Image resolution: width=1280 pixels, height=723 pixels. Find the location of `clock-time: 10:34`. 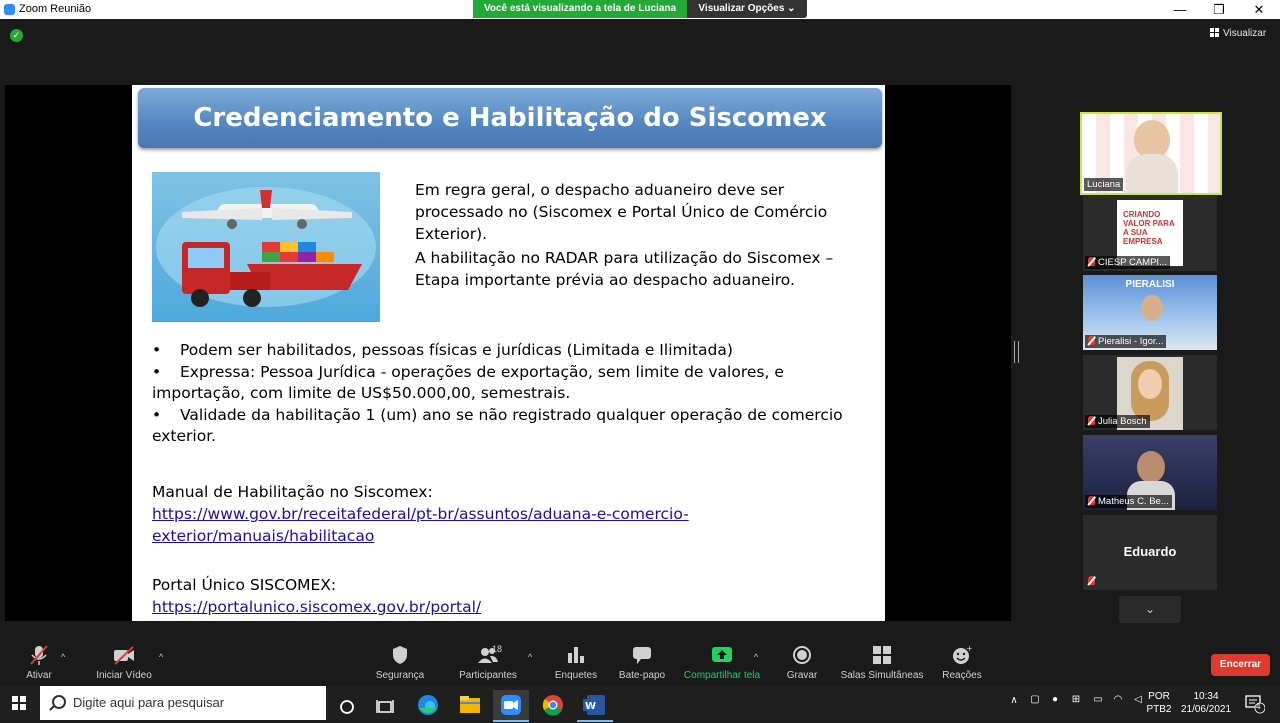

clock-time: 10:34 is located at coordinates (1206, 696).